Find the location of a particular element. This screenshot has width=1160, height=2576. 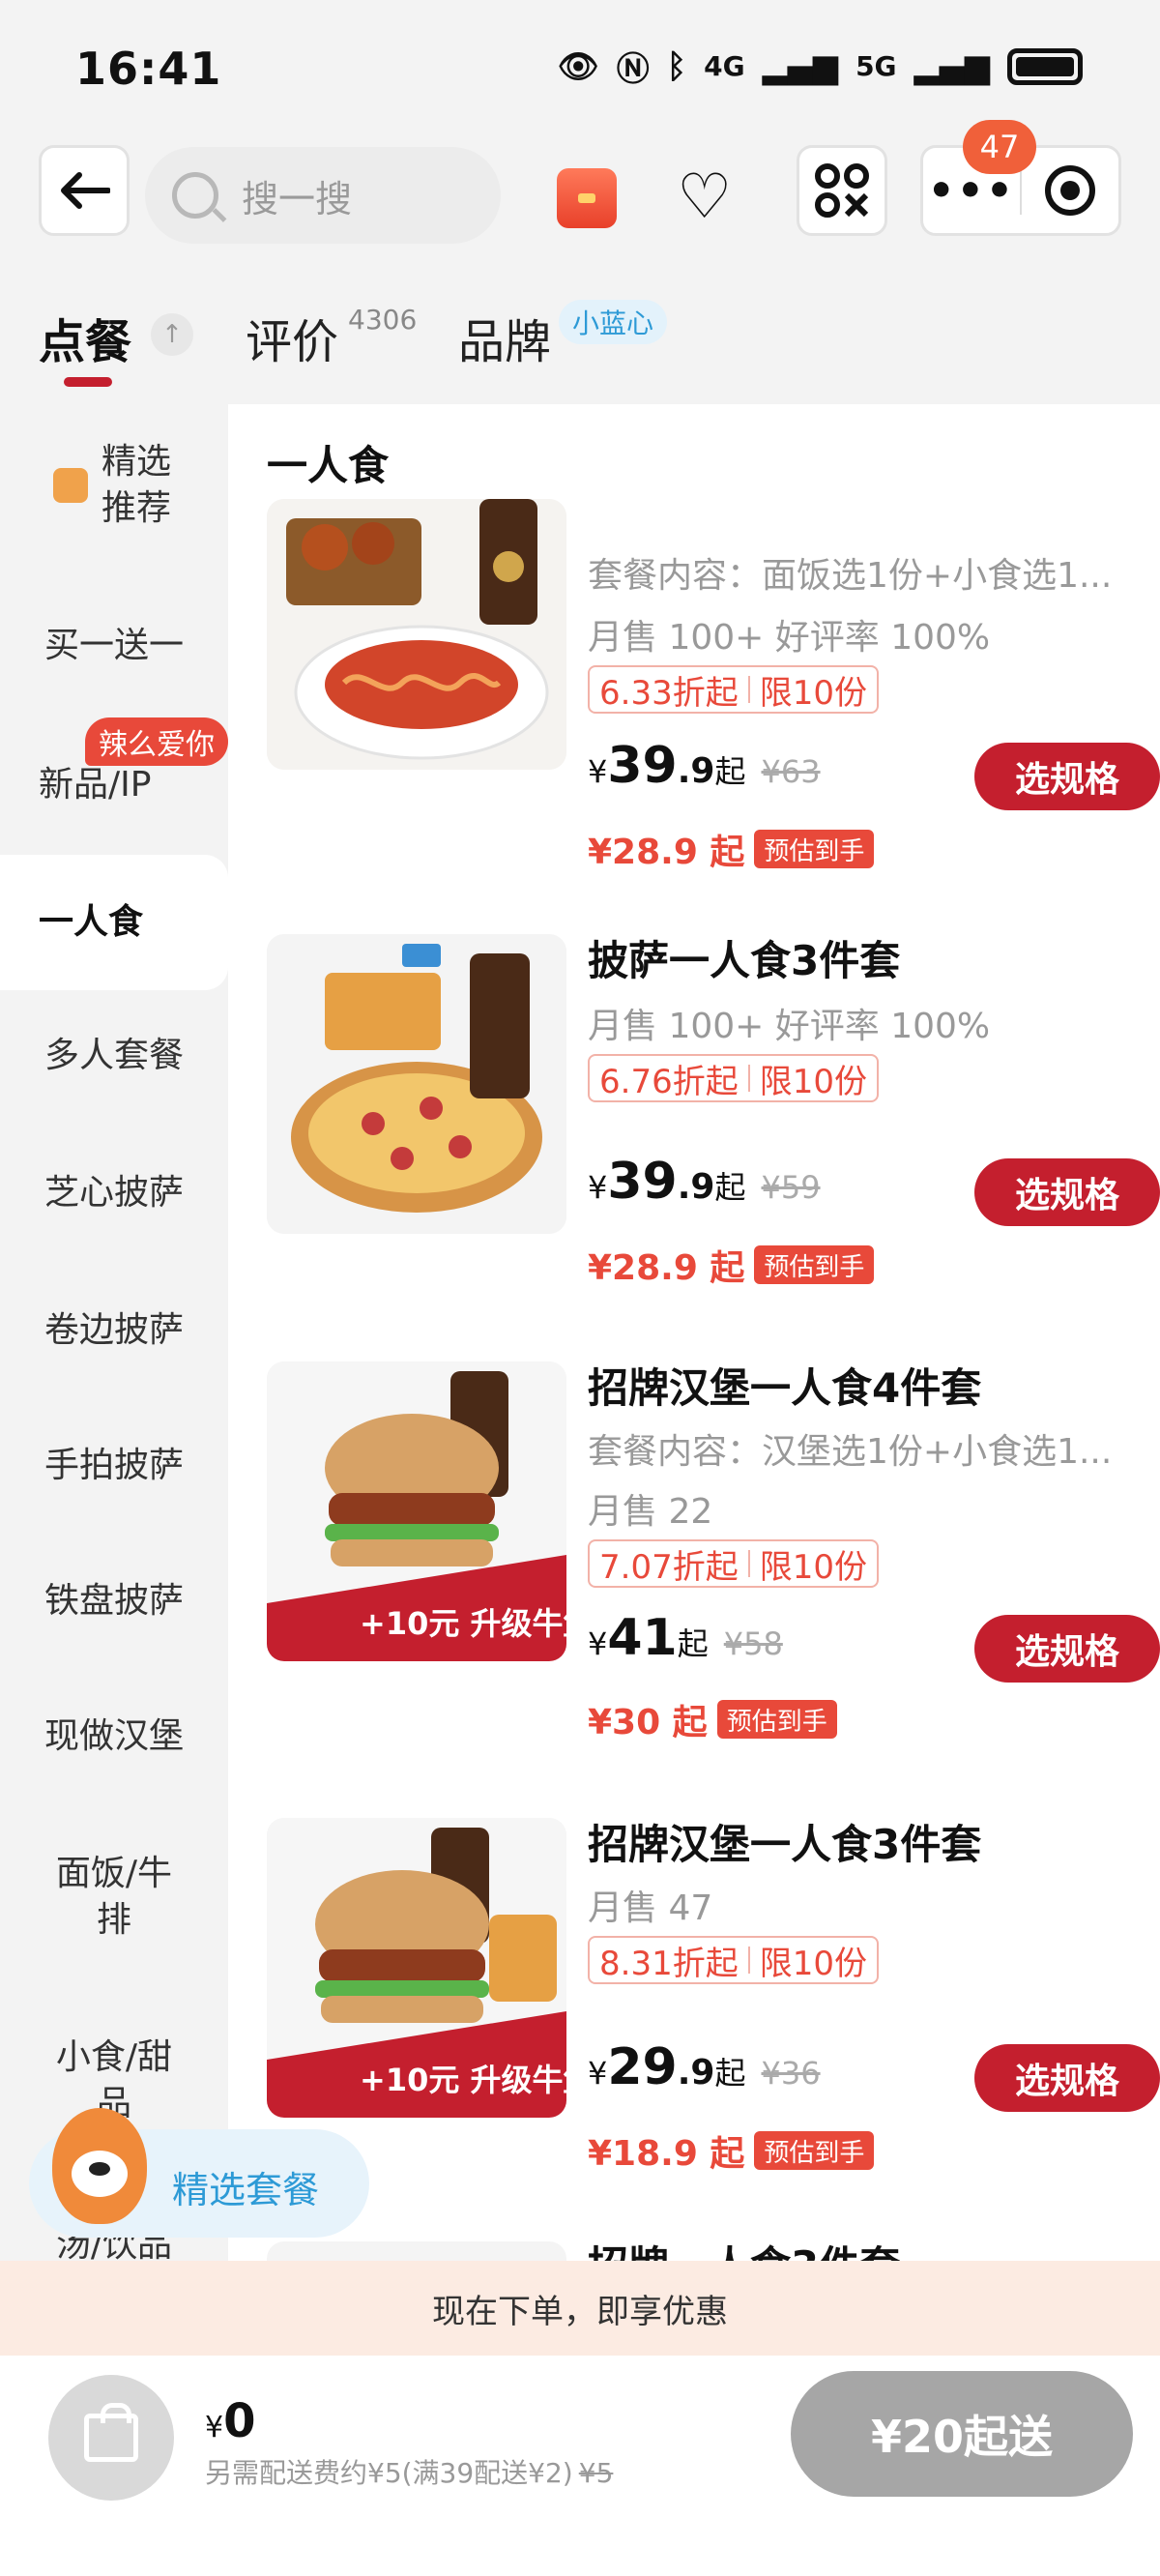

sidebar-item-hand-pizza: 手拍披萨 is located at coordinates (114, 1466).